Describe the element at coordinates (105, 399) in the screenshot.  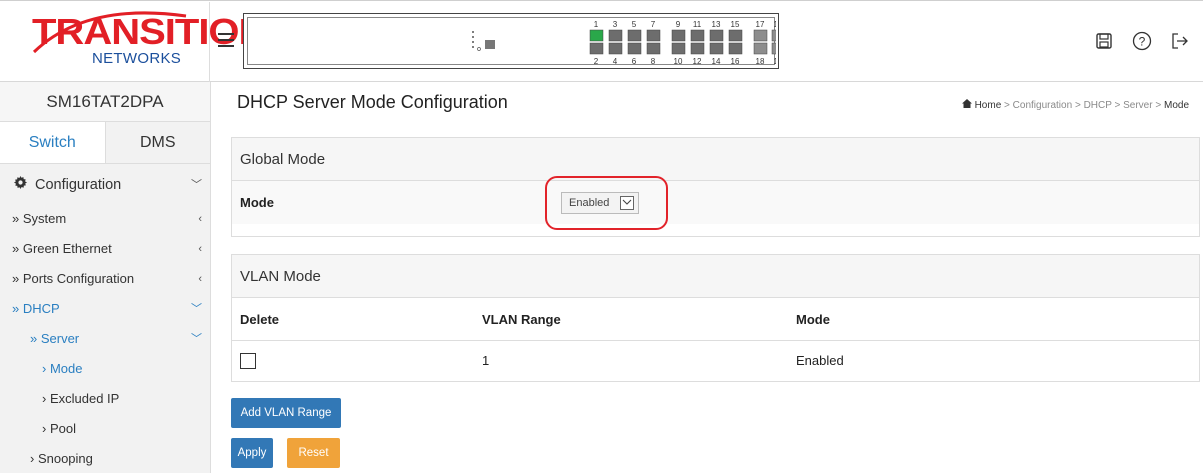
I see `sidebar-item-excluded-ip: › Excluded IP` at that location.